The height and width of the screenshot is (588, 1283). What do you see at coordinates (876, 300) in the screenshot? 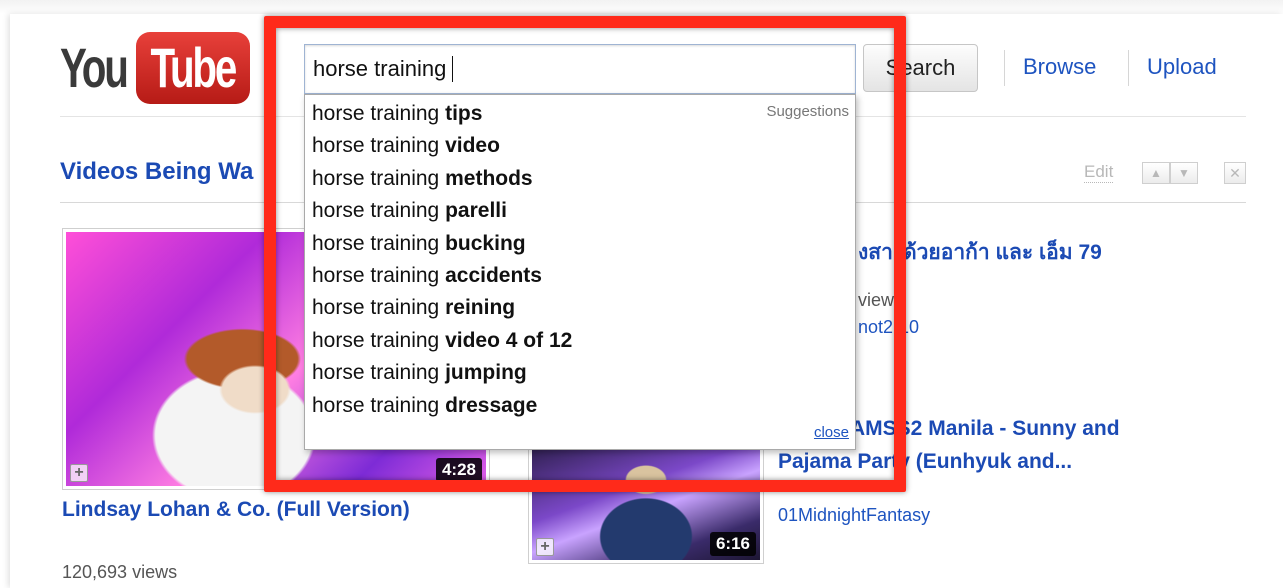
I see `video-views-3: view` at bounding box center [876, 300].